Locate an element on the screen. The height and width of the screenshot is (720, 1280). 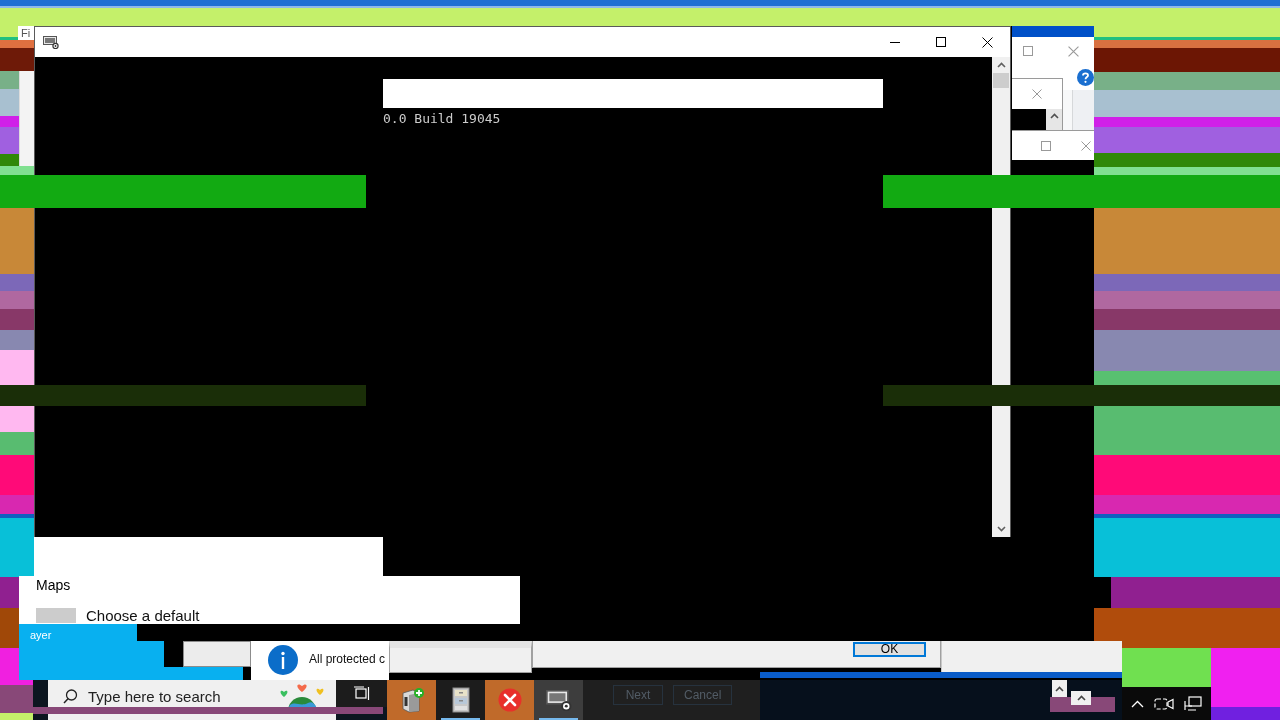
task-view-button is located at coordinates (361, 693).